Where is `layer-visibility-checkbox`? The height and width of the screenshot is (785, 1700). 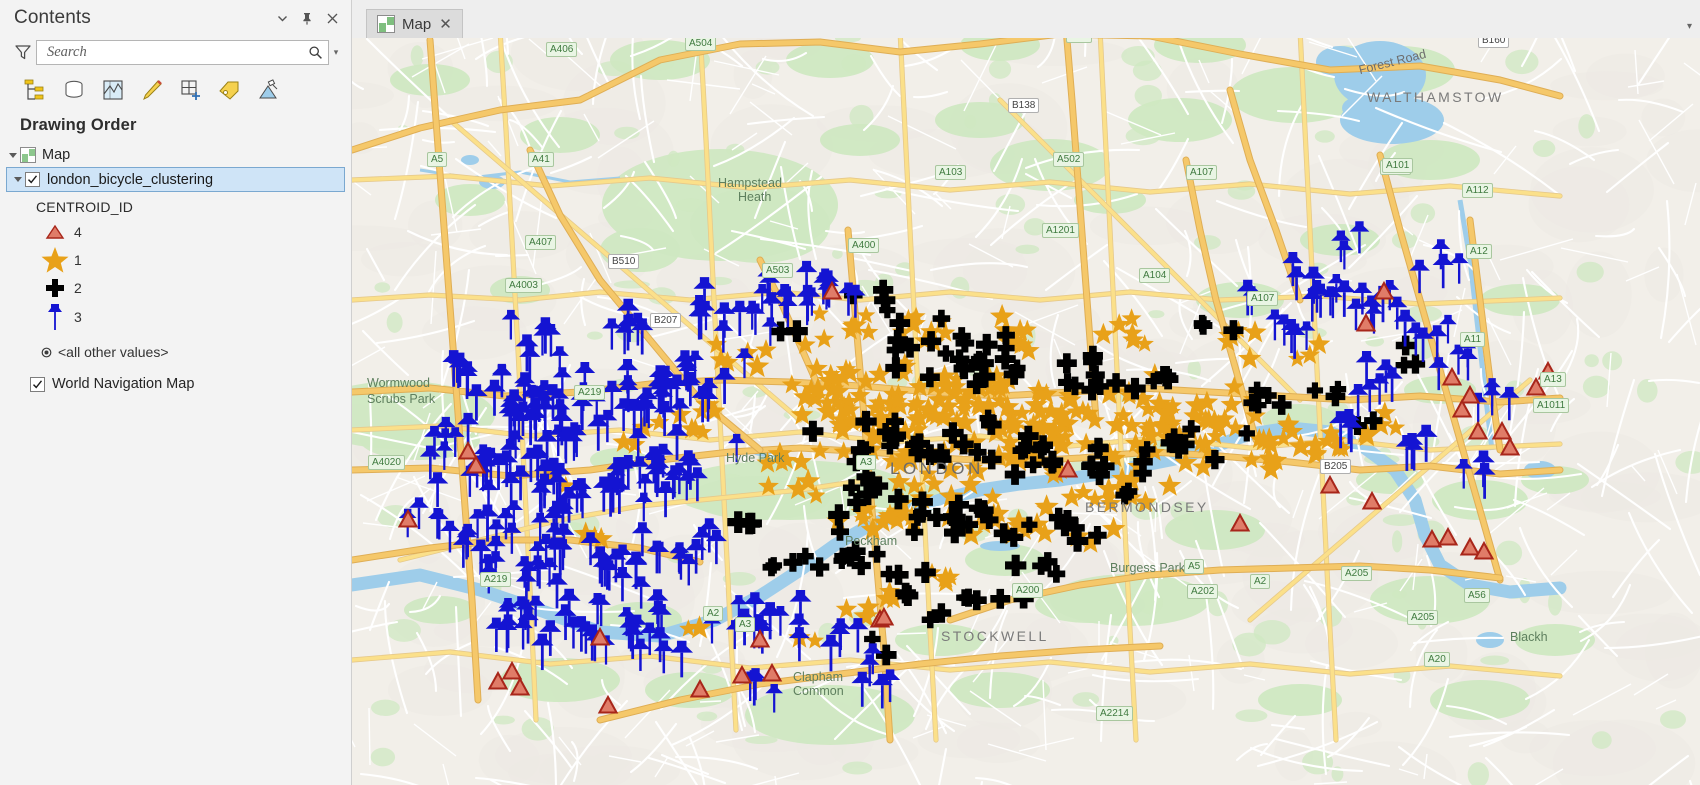 layer-visibility-checkbox is located at coordinates (32, 179).